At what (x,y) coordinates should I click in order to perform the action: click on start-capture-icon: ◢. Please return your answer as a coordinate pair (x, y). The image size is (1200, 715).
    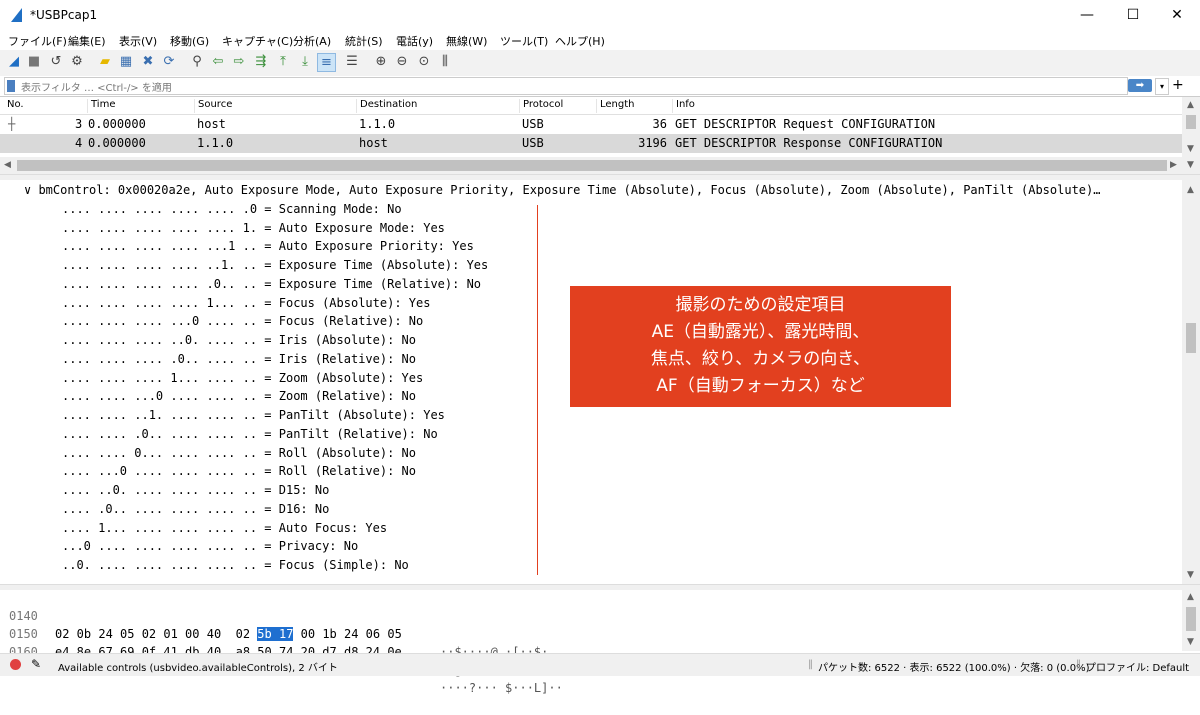
    Looking at the image, I should click on (14, 62).